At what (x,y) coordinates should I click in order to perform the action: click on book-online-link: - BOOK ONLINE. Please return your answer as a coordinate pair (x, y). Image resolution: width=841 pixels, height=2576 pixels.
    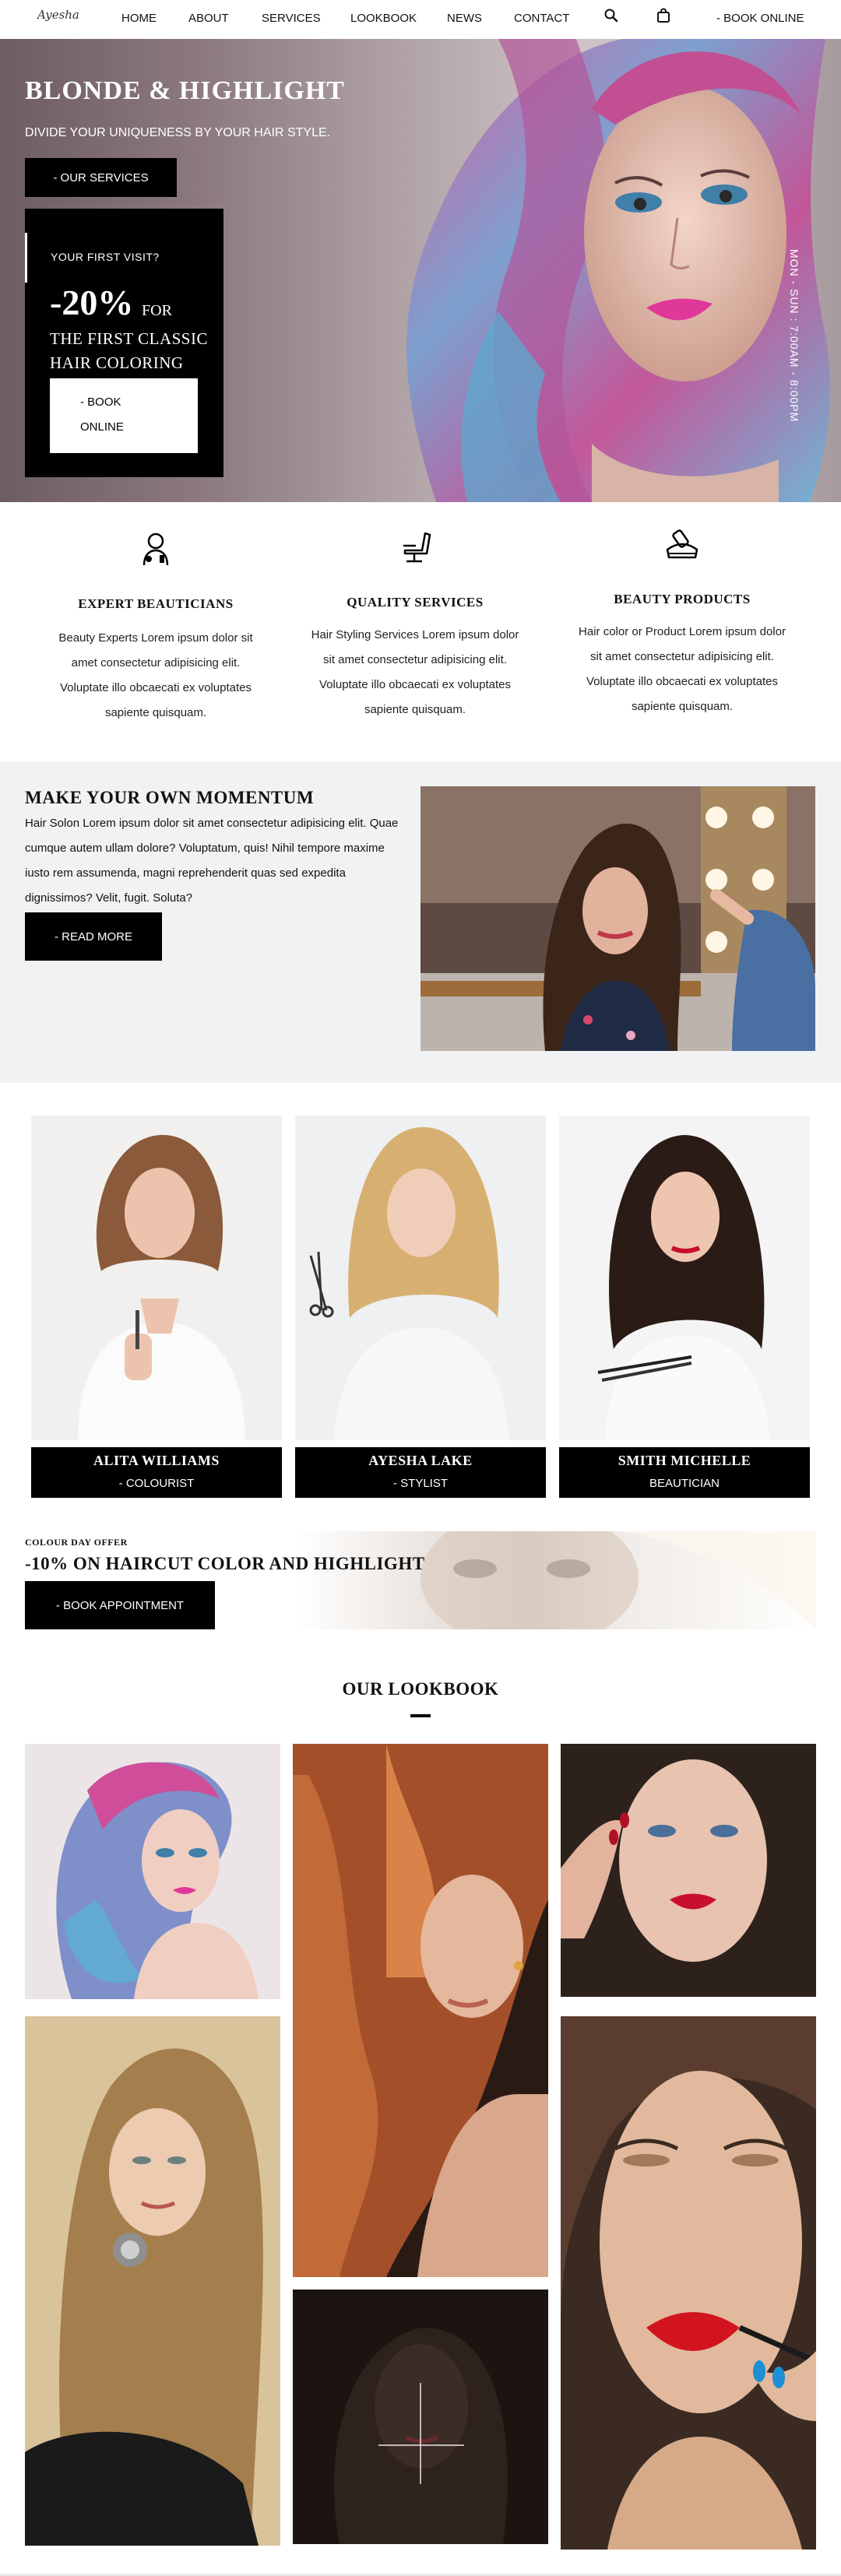
    Looking at the image, I should click on (760, 18).